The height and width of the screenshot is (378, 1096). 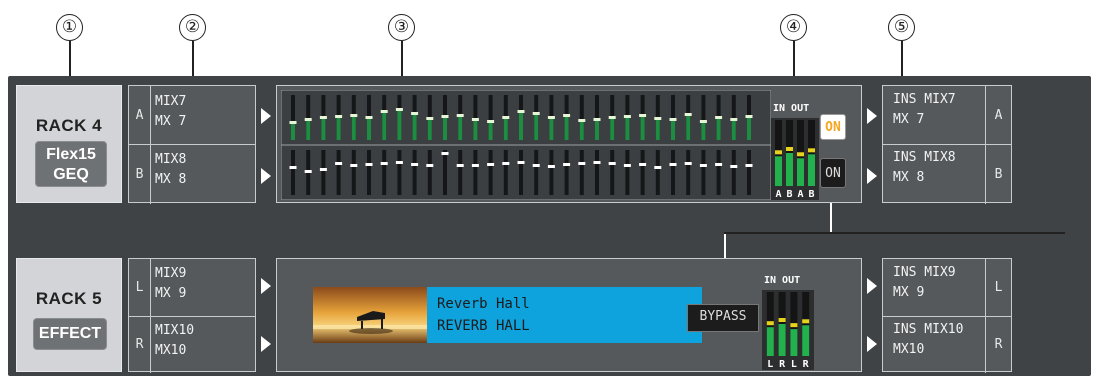 What do you see at coordinates (788, 330) in the screenshot?
I see `rack5-io-meter: LRLR` at bounding box center [788, 330].